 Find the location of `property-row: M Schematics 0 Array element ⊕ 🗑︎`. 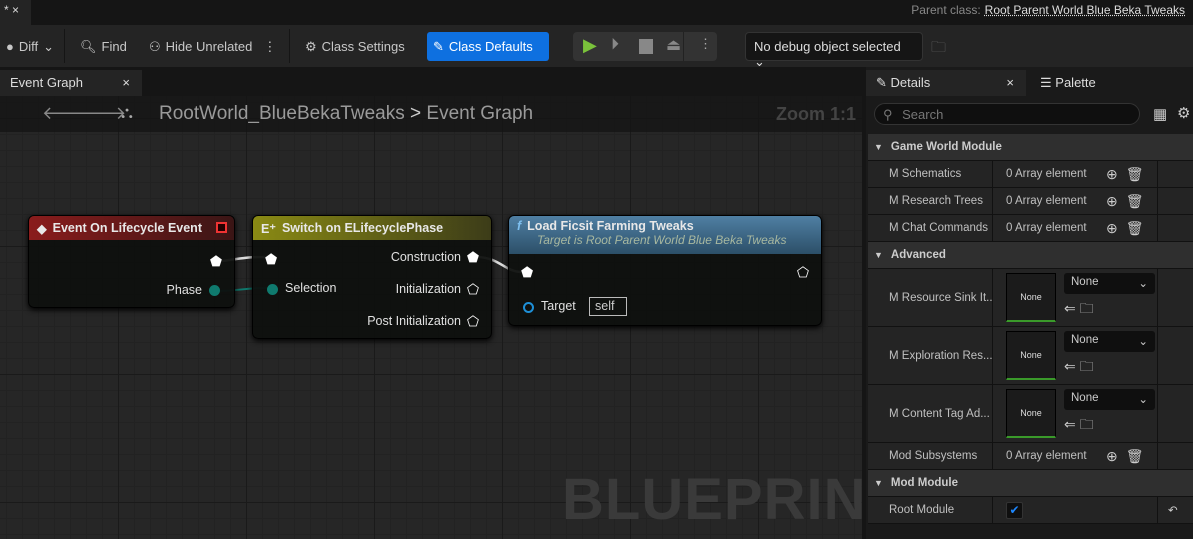

property-row: M Schematics 0 Array element ⊕ 🗑︎ is located at coordinates (1030, 174).